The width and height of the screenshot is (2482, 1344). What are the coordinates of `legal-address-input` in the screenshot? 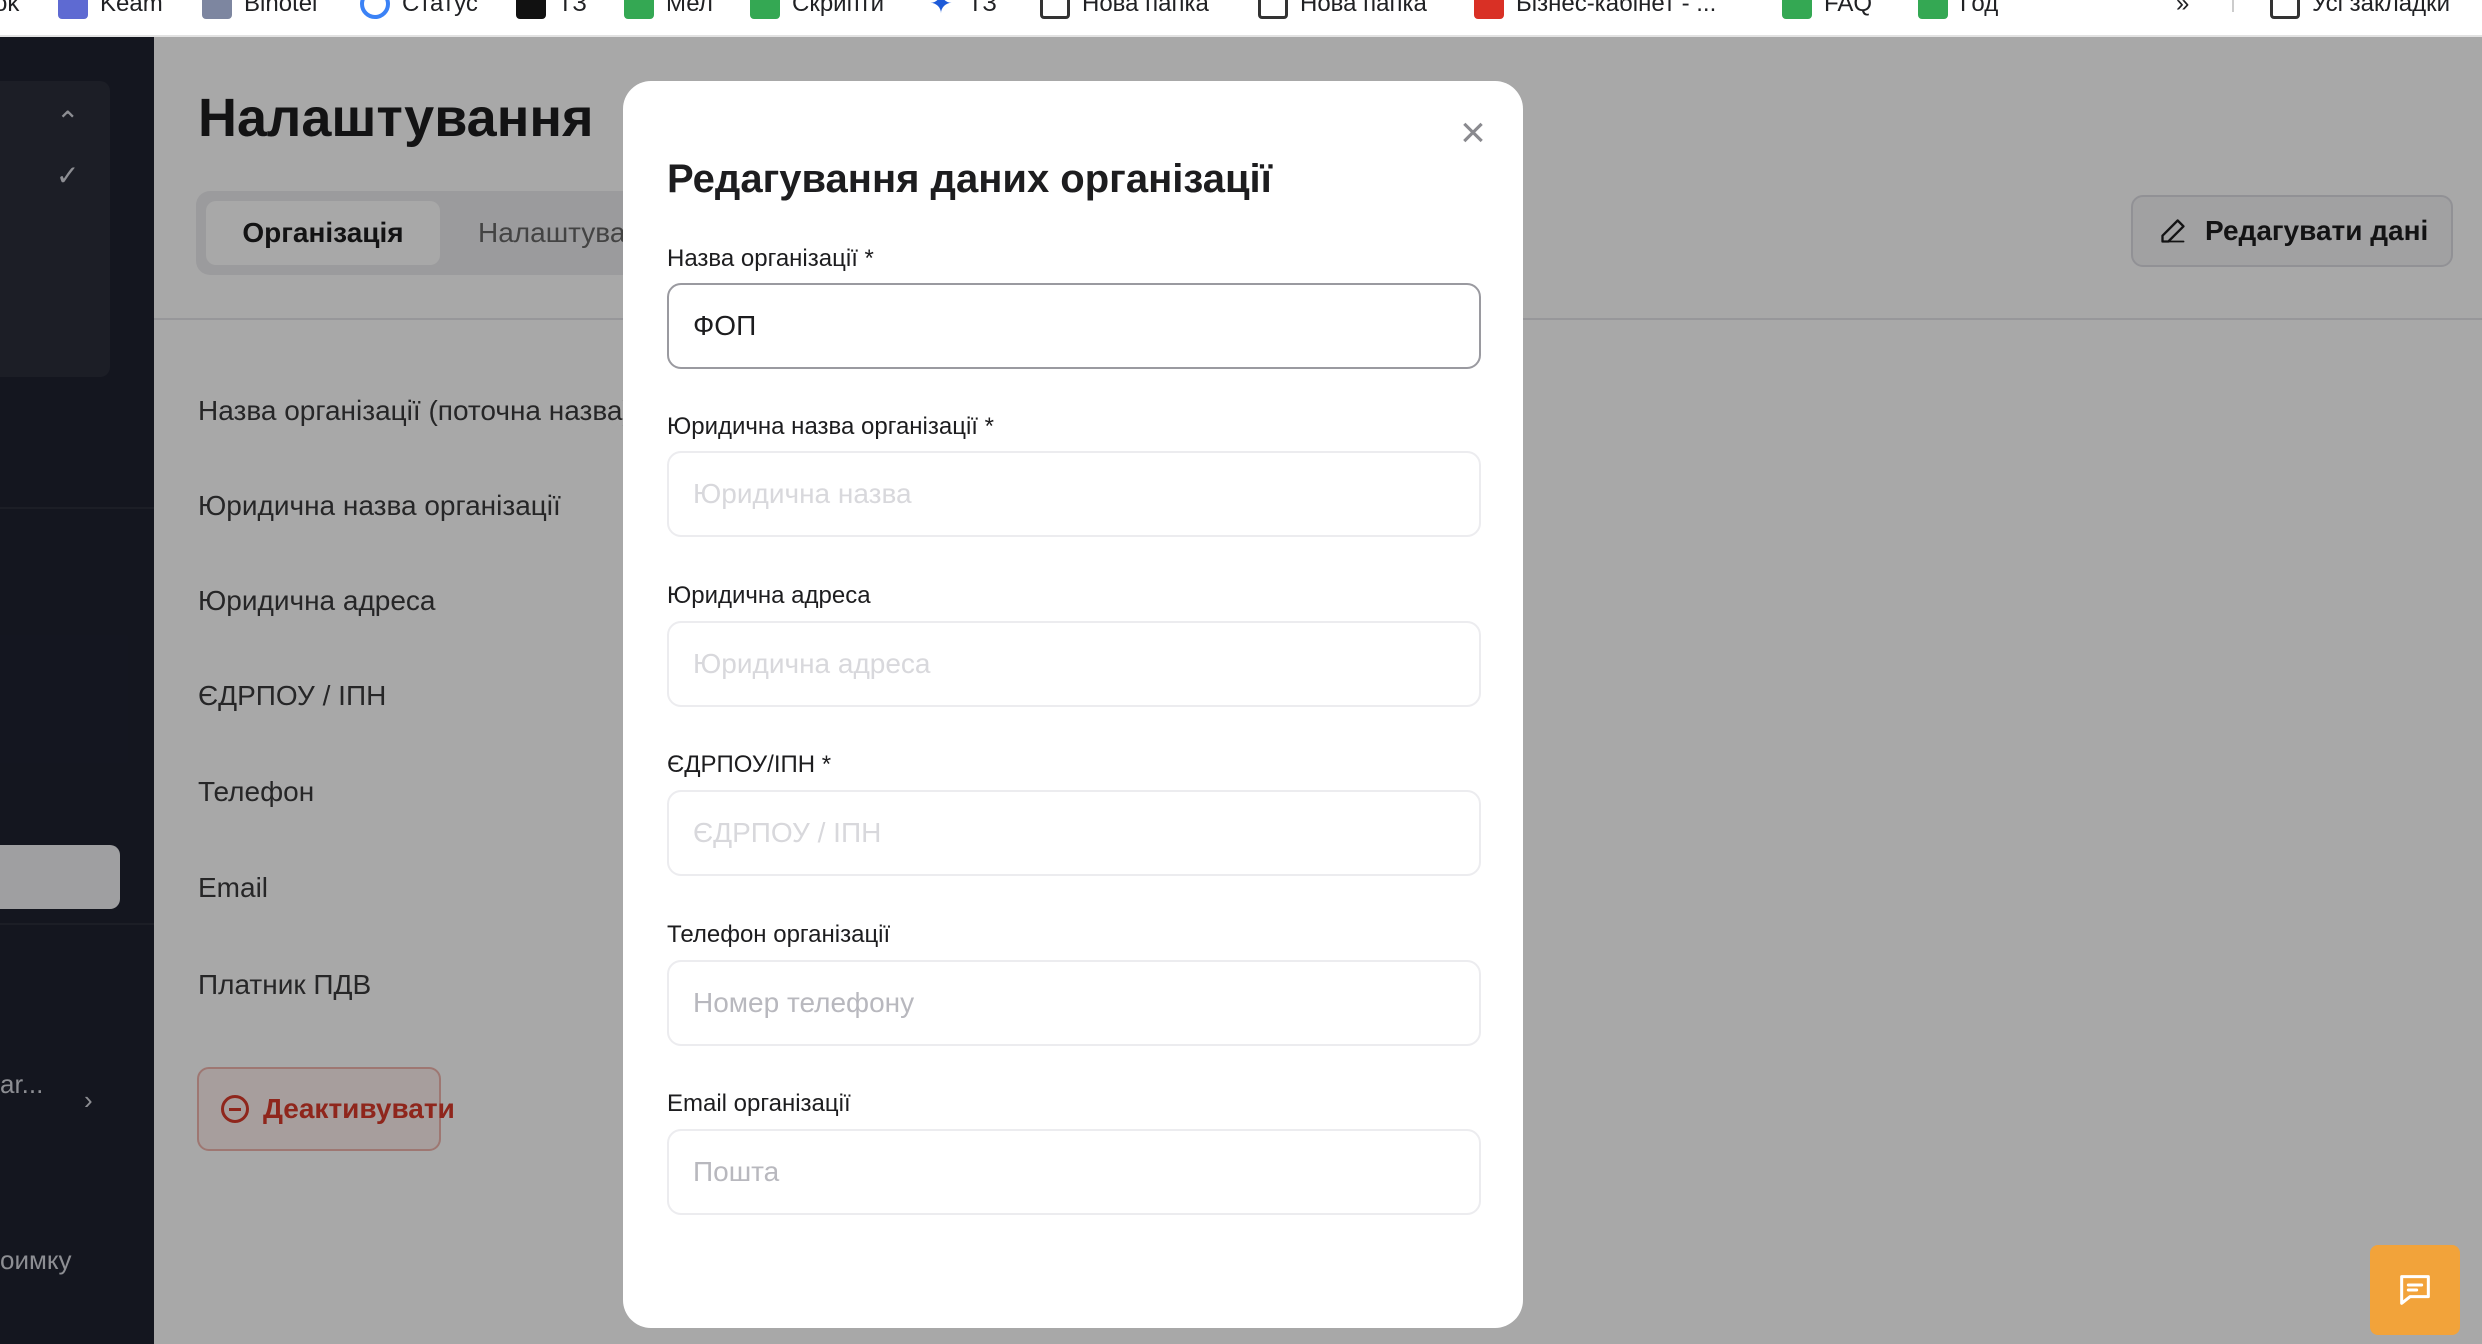 It's located at (1074, 664).